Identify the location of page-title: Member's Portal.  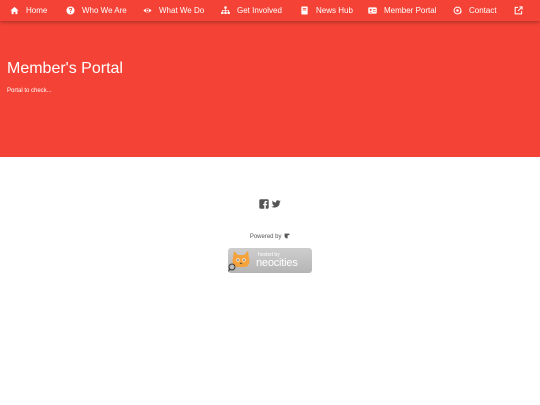
(65, 68).